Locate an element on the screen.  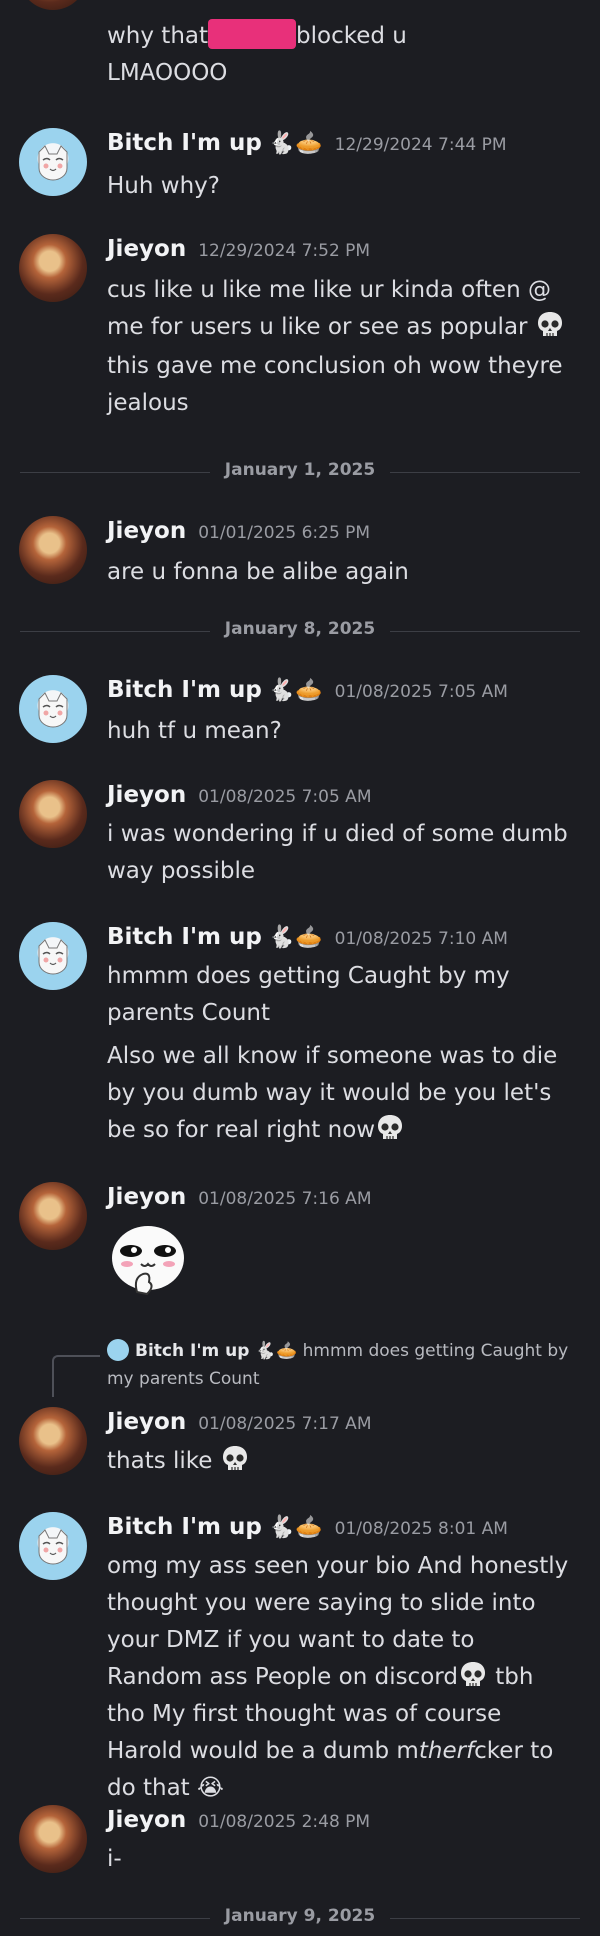
timestamp: 12/29/2024 7:44 PM is located at coordinates (421, 145).